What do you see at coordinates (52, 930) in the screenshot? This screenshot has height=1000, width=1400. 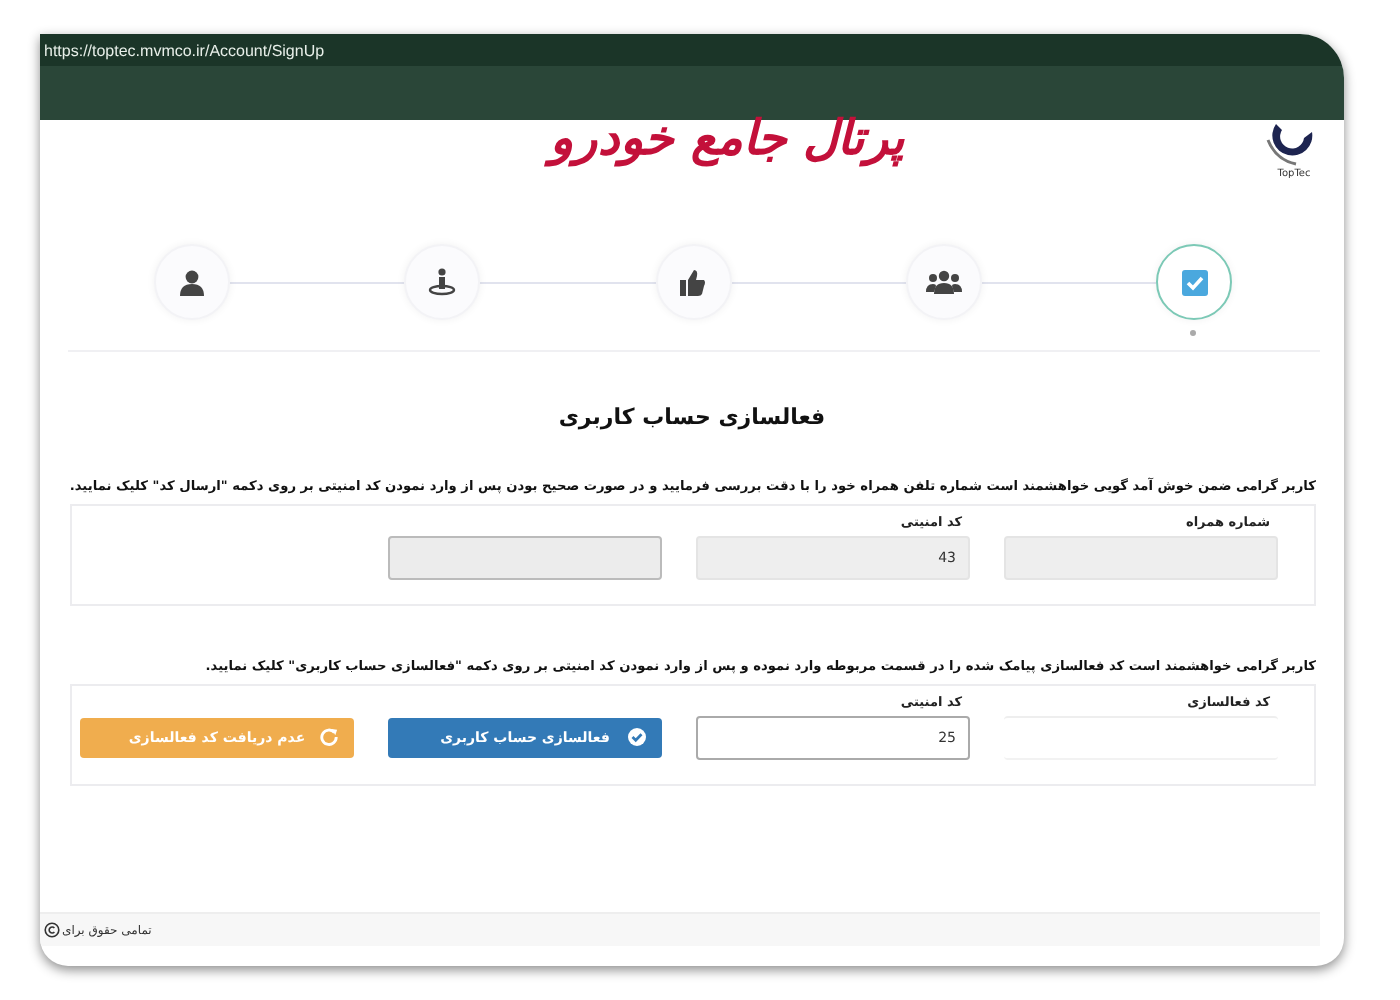 I see `copyright-icon` at bounding box center [52, 930].